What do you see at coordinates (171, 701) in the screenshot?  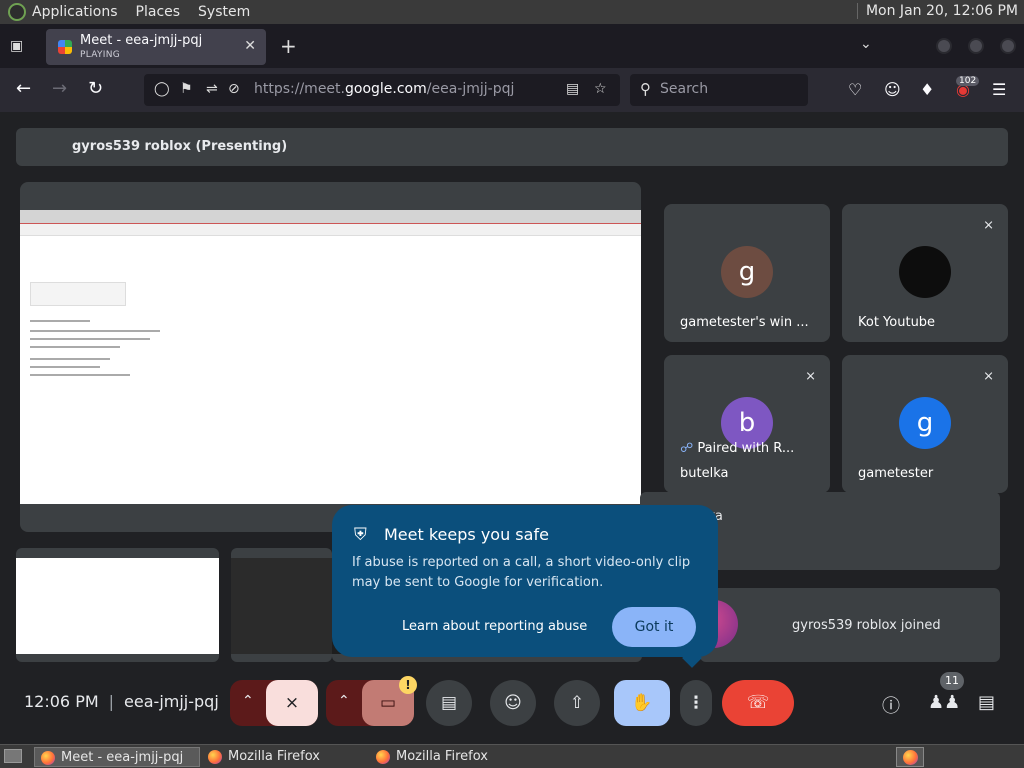 I see `meeting-code: eea-jmjj-pqj` at bounding box center [171, 701].